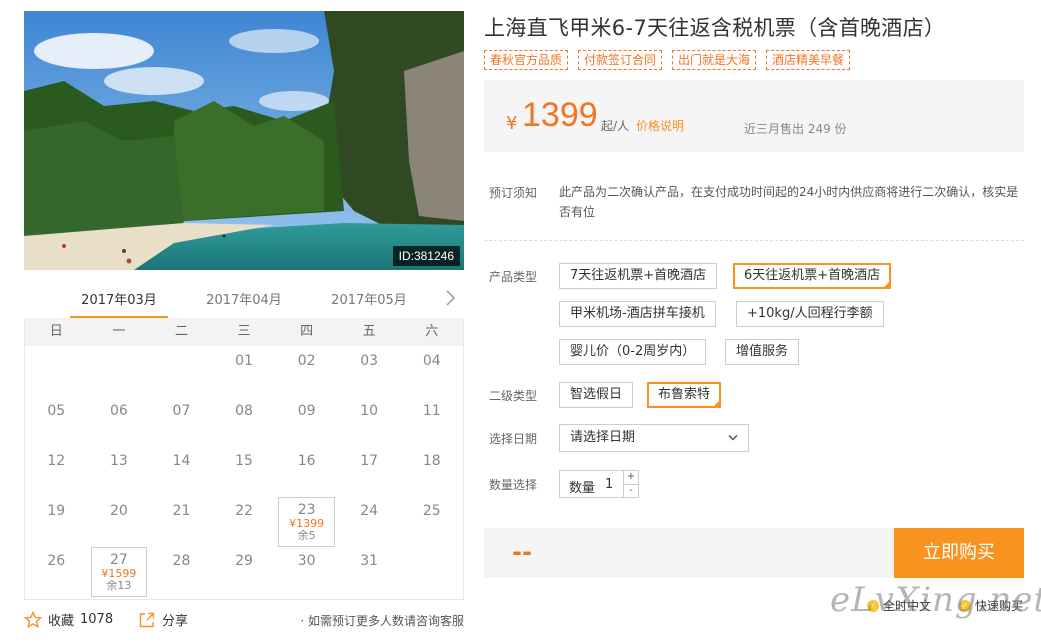 The height and width of the screenshot is (643, 1041). What do you see at coordinates (181, 331) in the screenshot?
I see `weekday-label: 二` at bounding box center [181, 331].